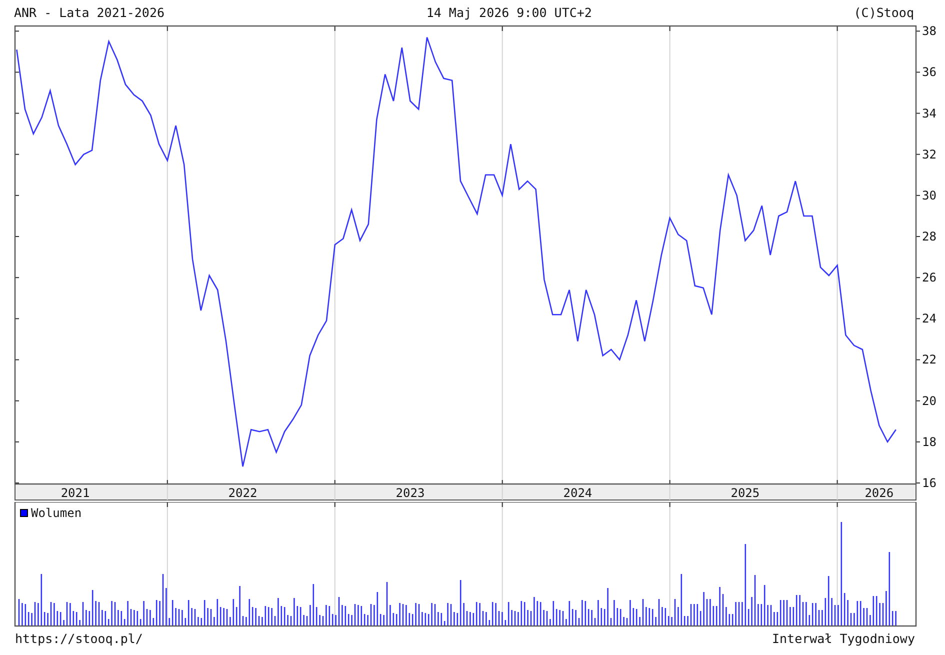  I want to click on axis-label: 2026, so click(879, 493).